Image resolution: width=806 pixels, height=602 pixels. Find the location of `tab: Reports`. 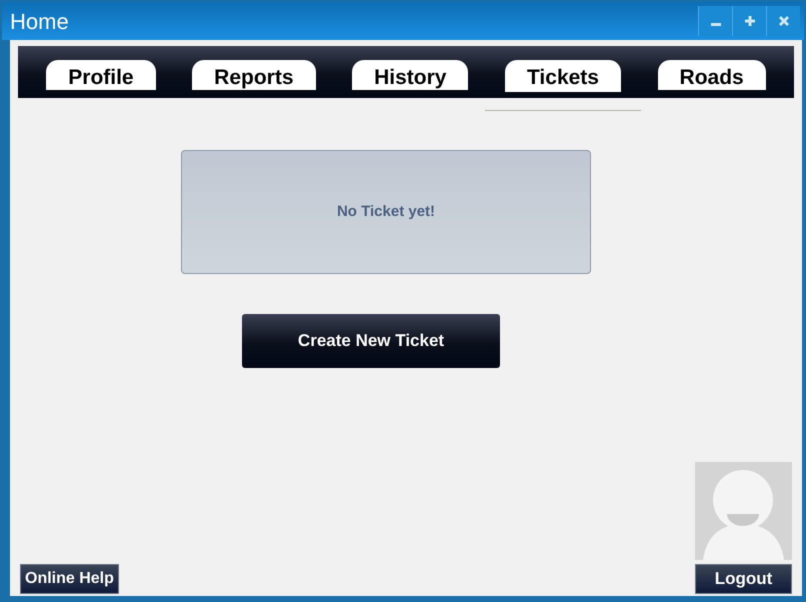

tab: Reports is located at coordinates (254, 75).